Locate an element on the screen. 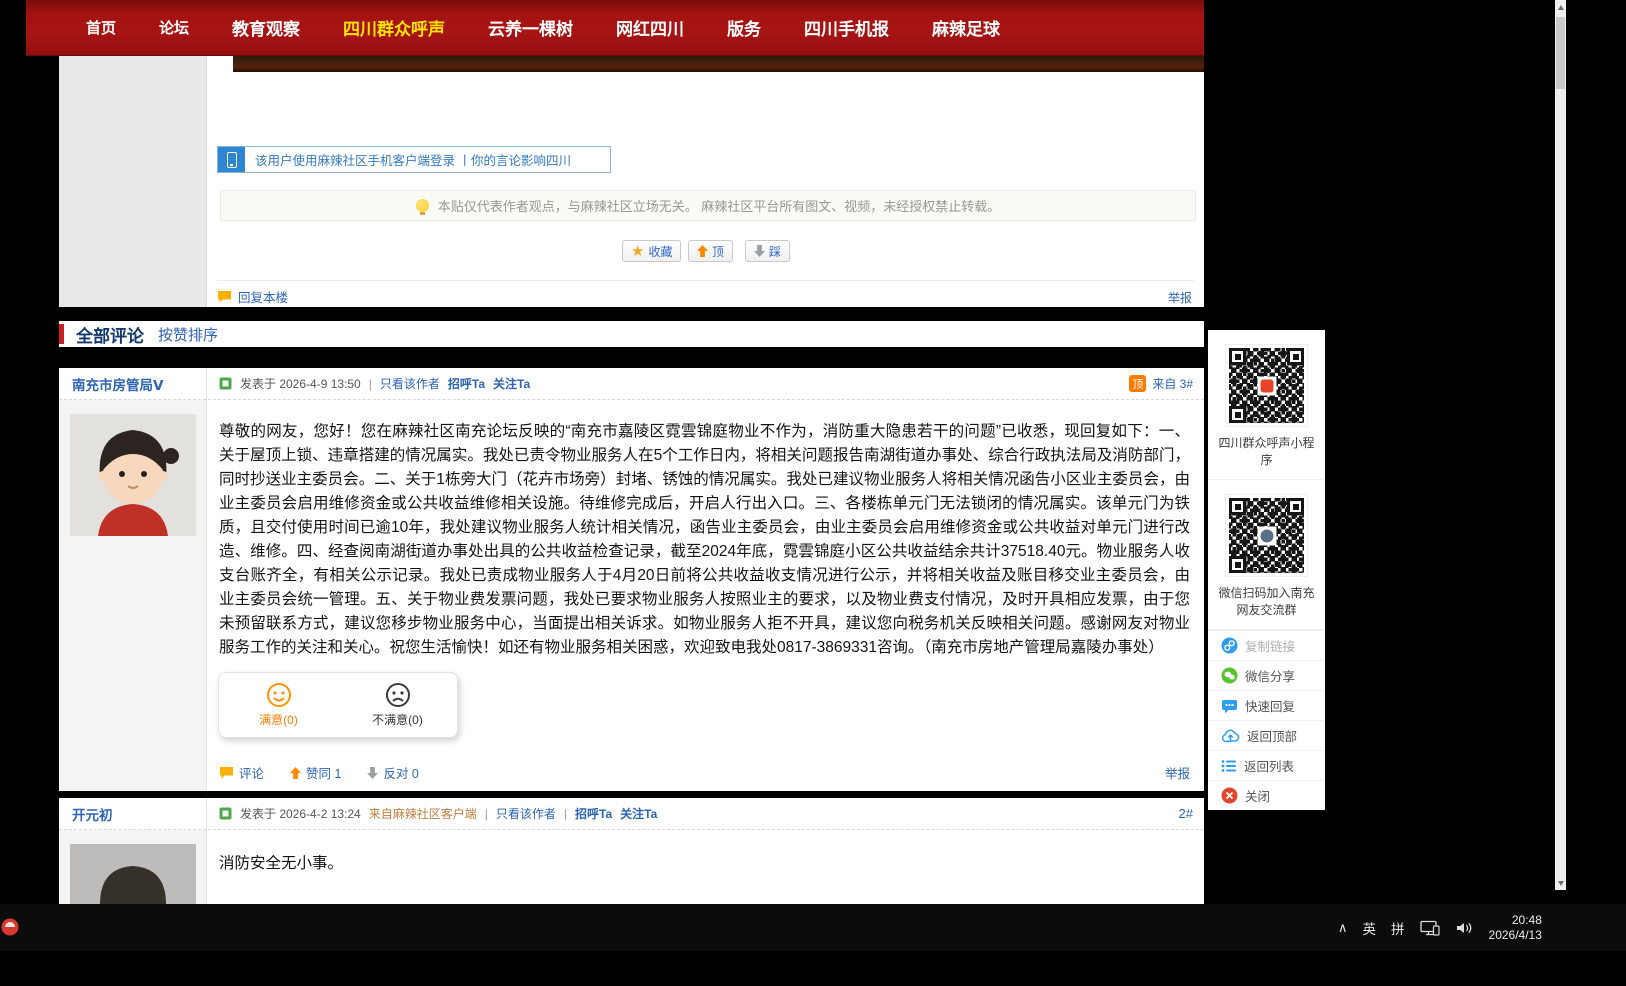 The width and height of the screenshot is (1626, 986). nav-item-tree: 云养一棵树 is located at coordinates (530, 27).